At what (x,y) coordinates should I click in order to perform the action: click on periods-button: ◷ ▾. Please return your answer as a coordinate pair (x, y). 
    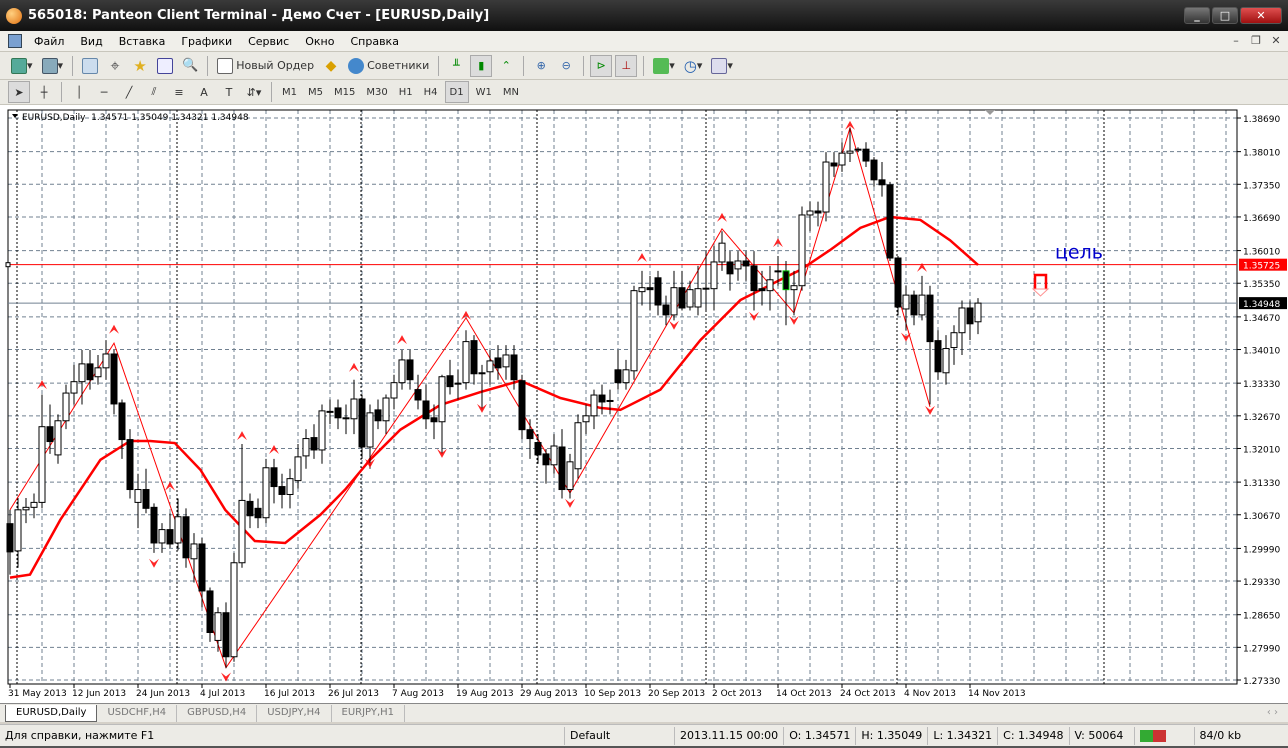
    Looking at the image, I should click on (693, 66).